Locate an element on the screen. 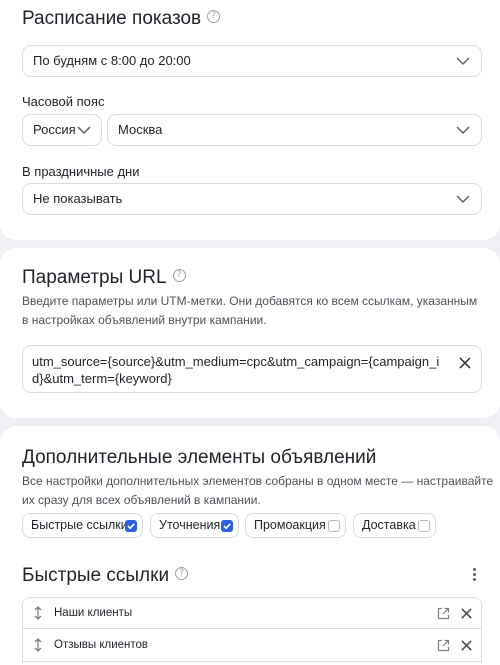 The height and width of the screenshot is (665, 500). quick-links-heading: Быстрые ссылки? is located at coordinates (105, 576).